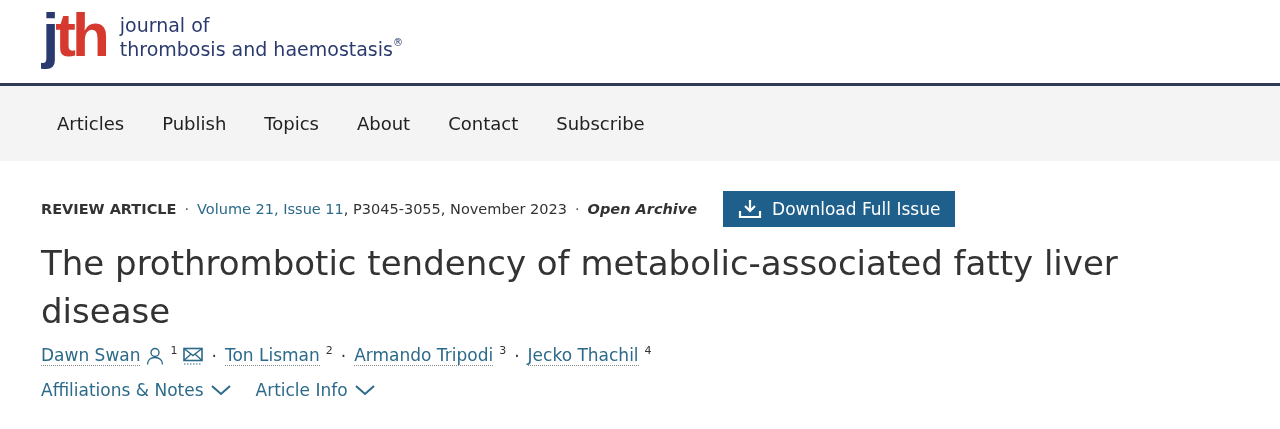  What do you see at coordinates (76, 35) in the screenshot?
I see `logo-mark: jth` at bounding box center [76, 35].